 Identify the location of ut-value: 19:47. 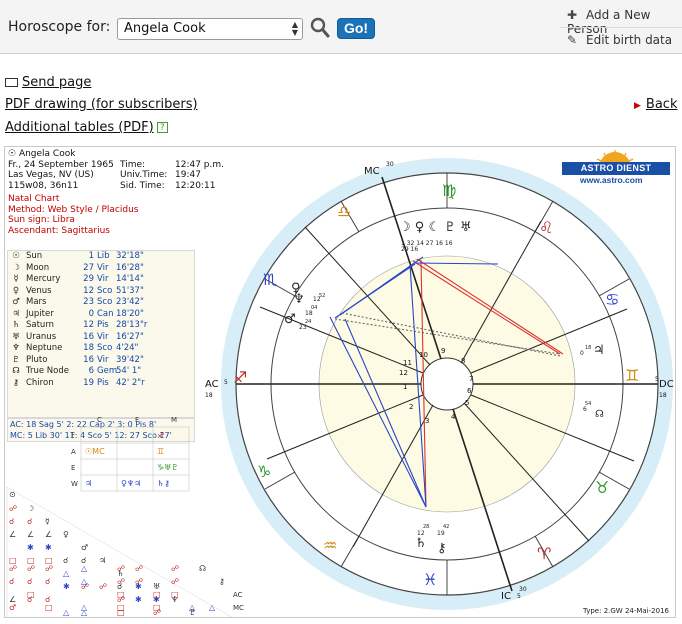
(188, 175).